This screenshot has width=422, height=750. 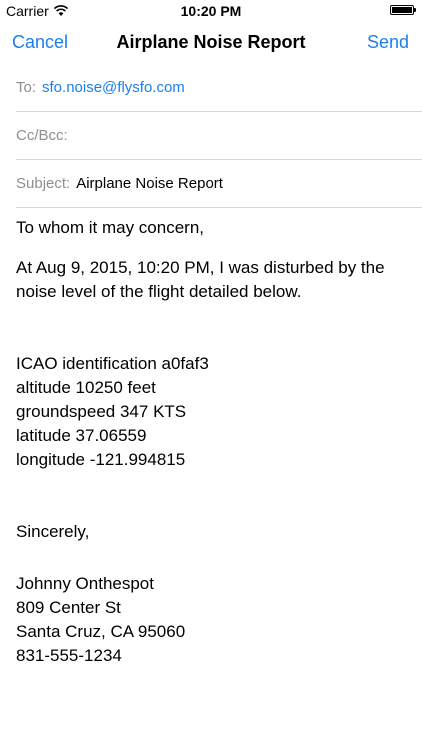 I want to click on battery-icon, so click(x=403, y=10).